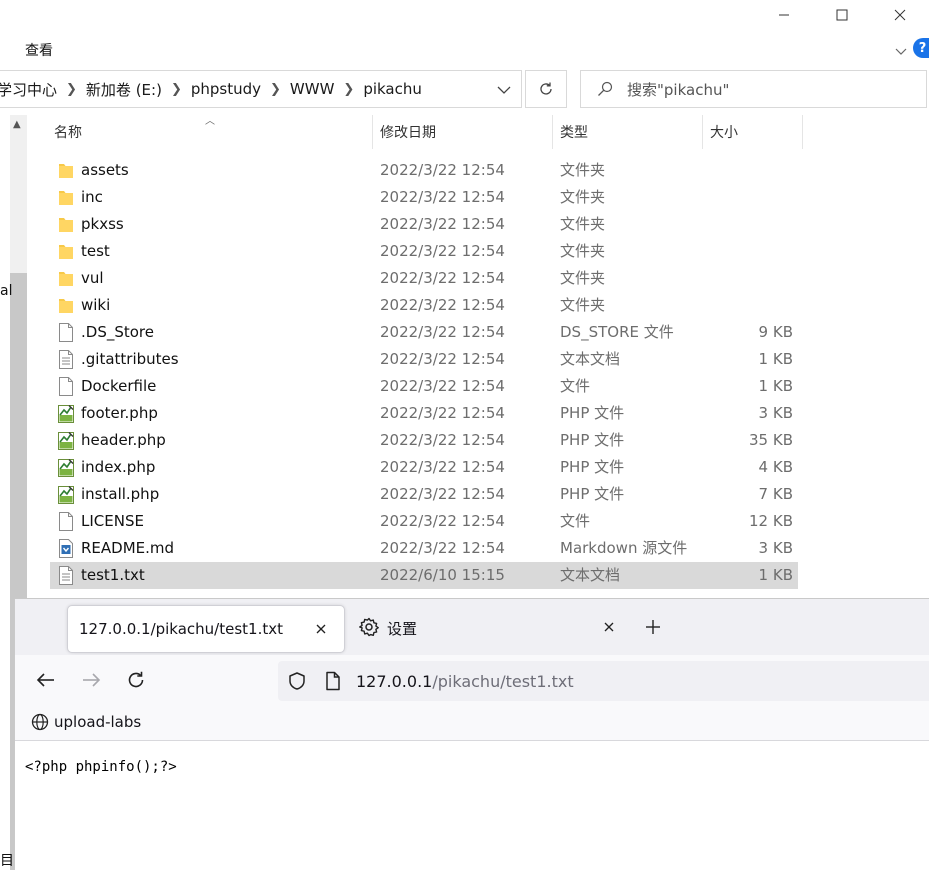  What do you see at coordinates (424, 359) in the screenshot?
I see `file-row: .gitattributes 2022/3/22 12:54 文本文档 1 KB` at bounding box center [424, 359].